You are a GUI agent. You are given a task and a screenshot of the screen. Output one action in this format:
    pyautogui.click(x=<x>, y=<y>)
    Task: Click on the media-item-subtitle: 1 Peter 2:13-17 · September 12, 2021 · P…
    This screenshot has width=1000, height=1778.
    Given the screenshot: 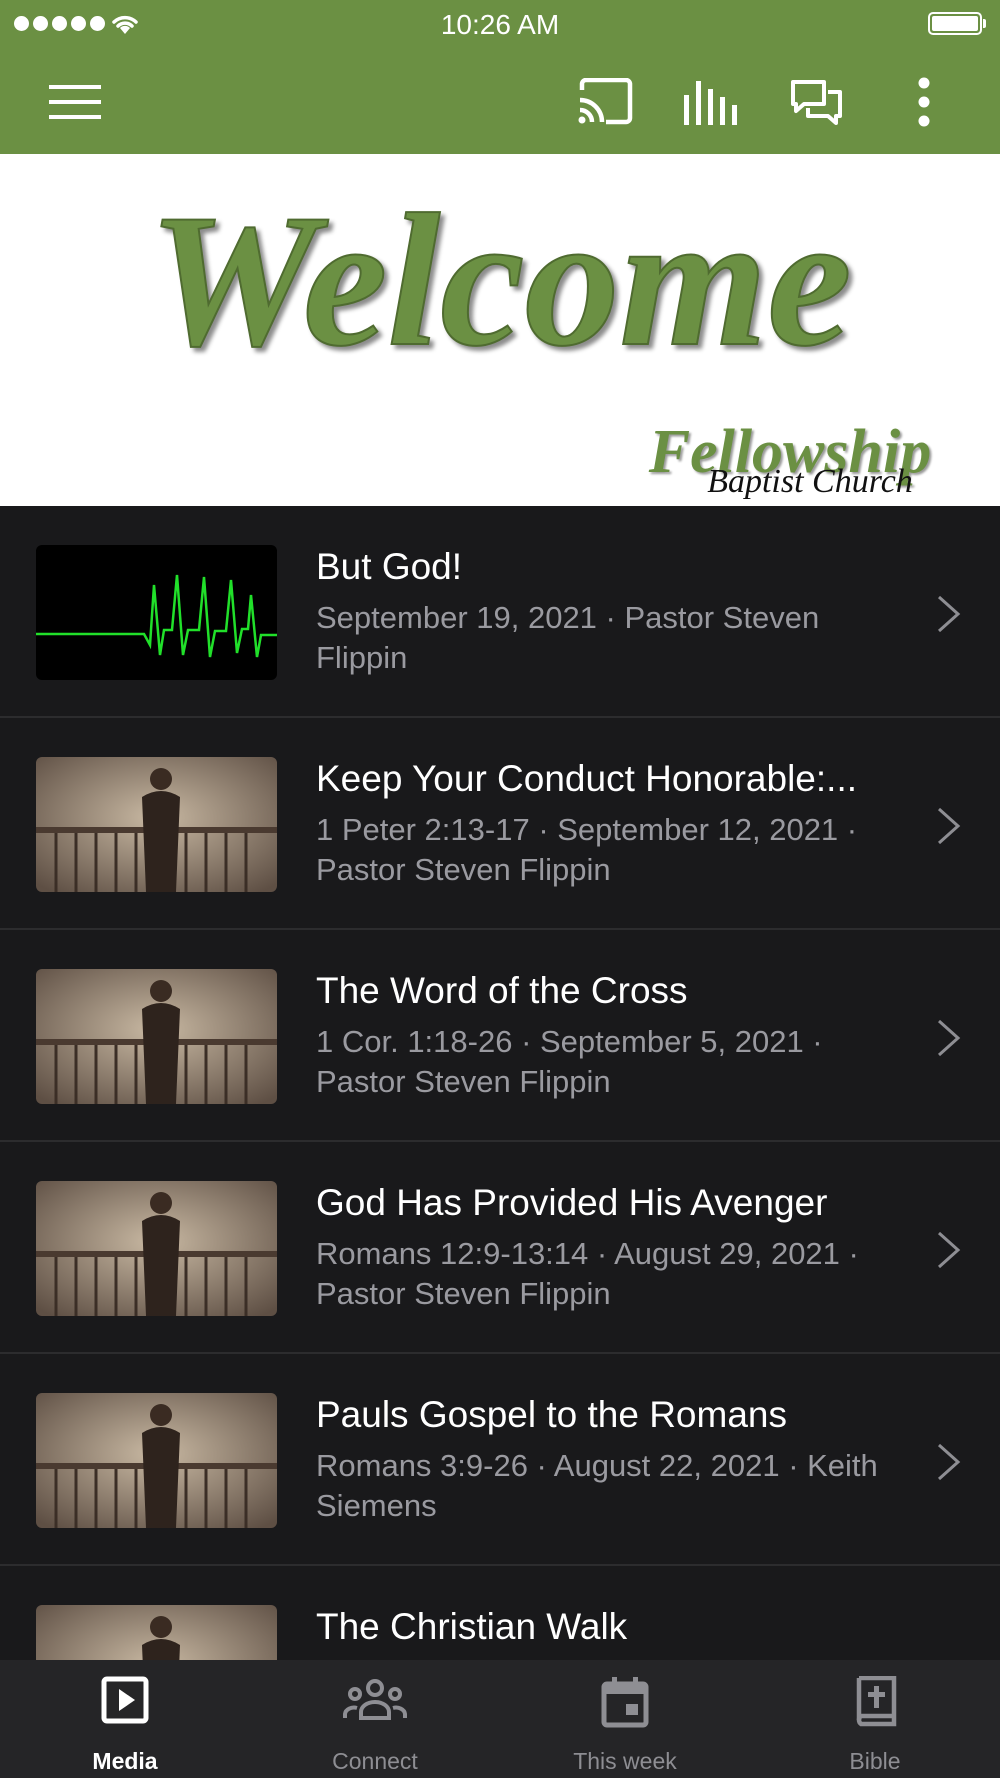 What is the action you would take?
    pyautogui.click(x=587, y=849)
    